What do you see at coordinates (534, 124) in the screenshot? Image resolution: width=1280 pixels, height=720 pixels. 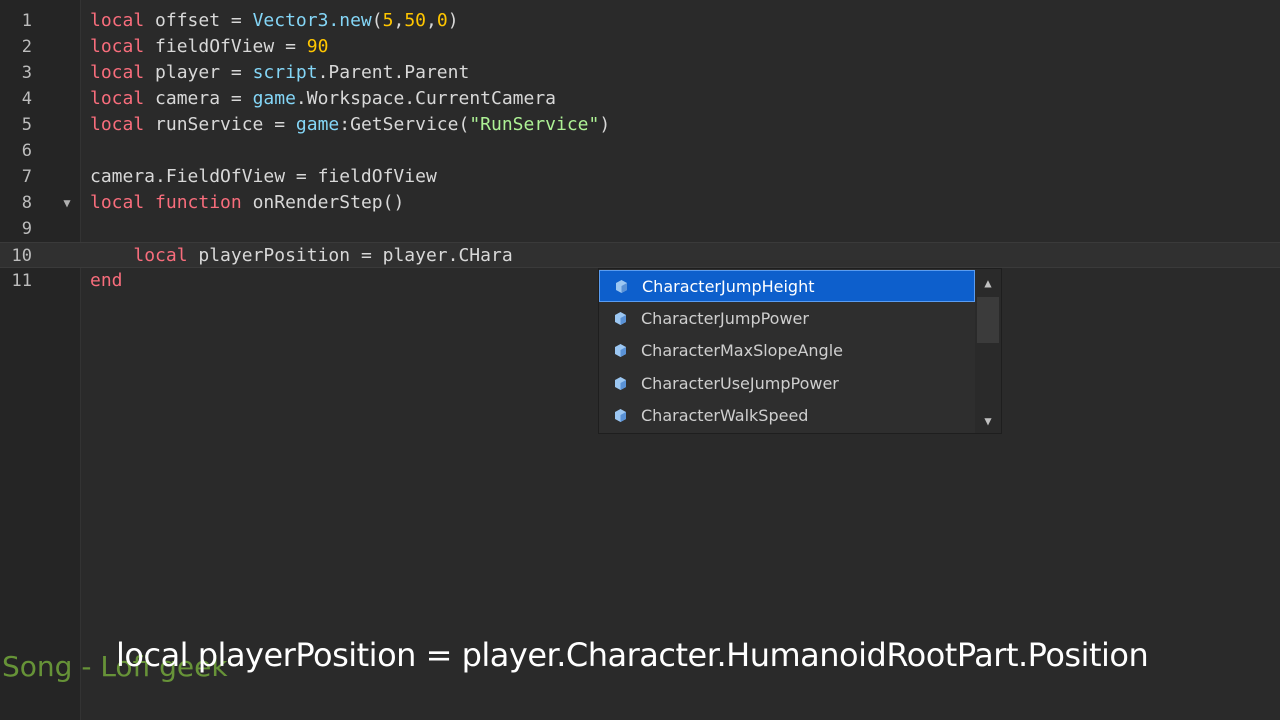 I see `code-token: "RunService"` at bounding box center [534, 124].